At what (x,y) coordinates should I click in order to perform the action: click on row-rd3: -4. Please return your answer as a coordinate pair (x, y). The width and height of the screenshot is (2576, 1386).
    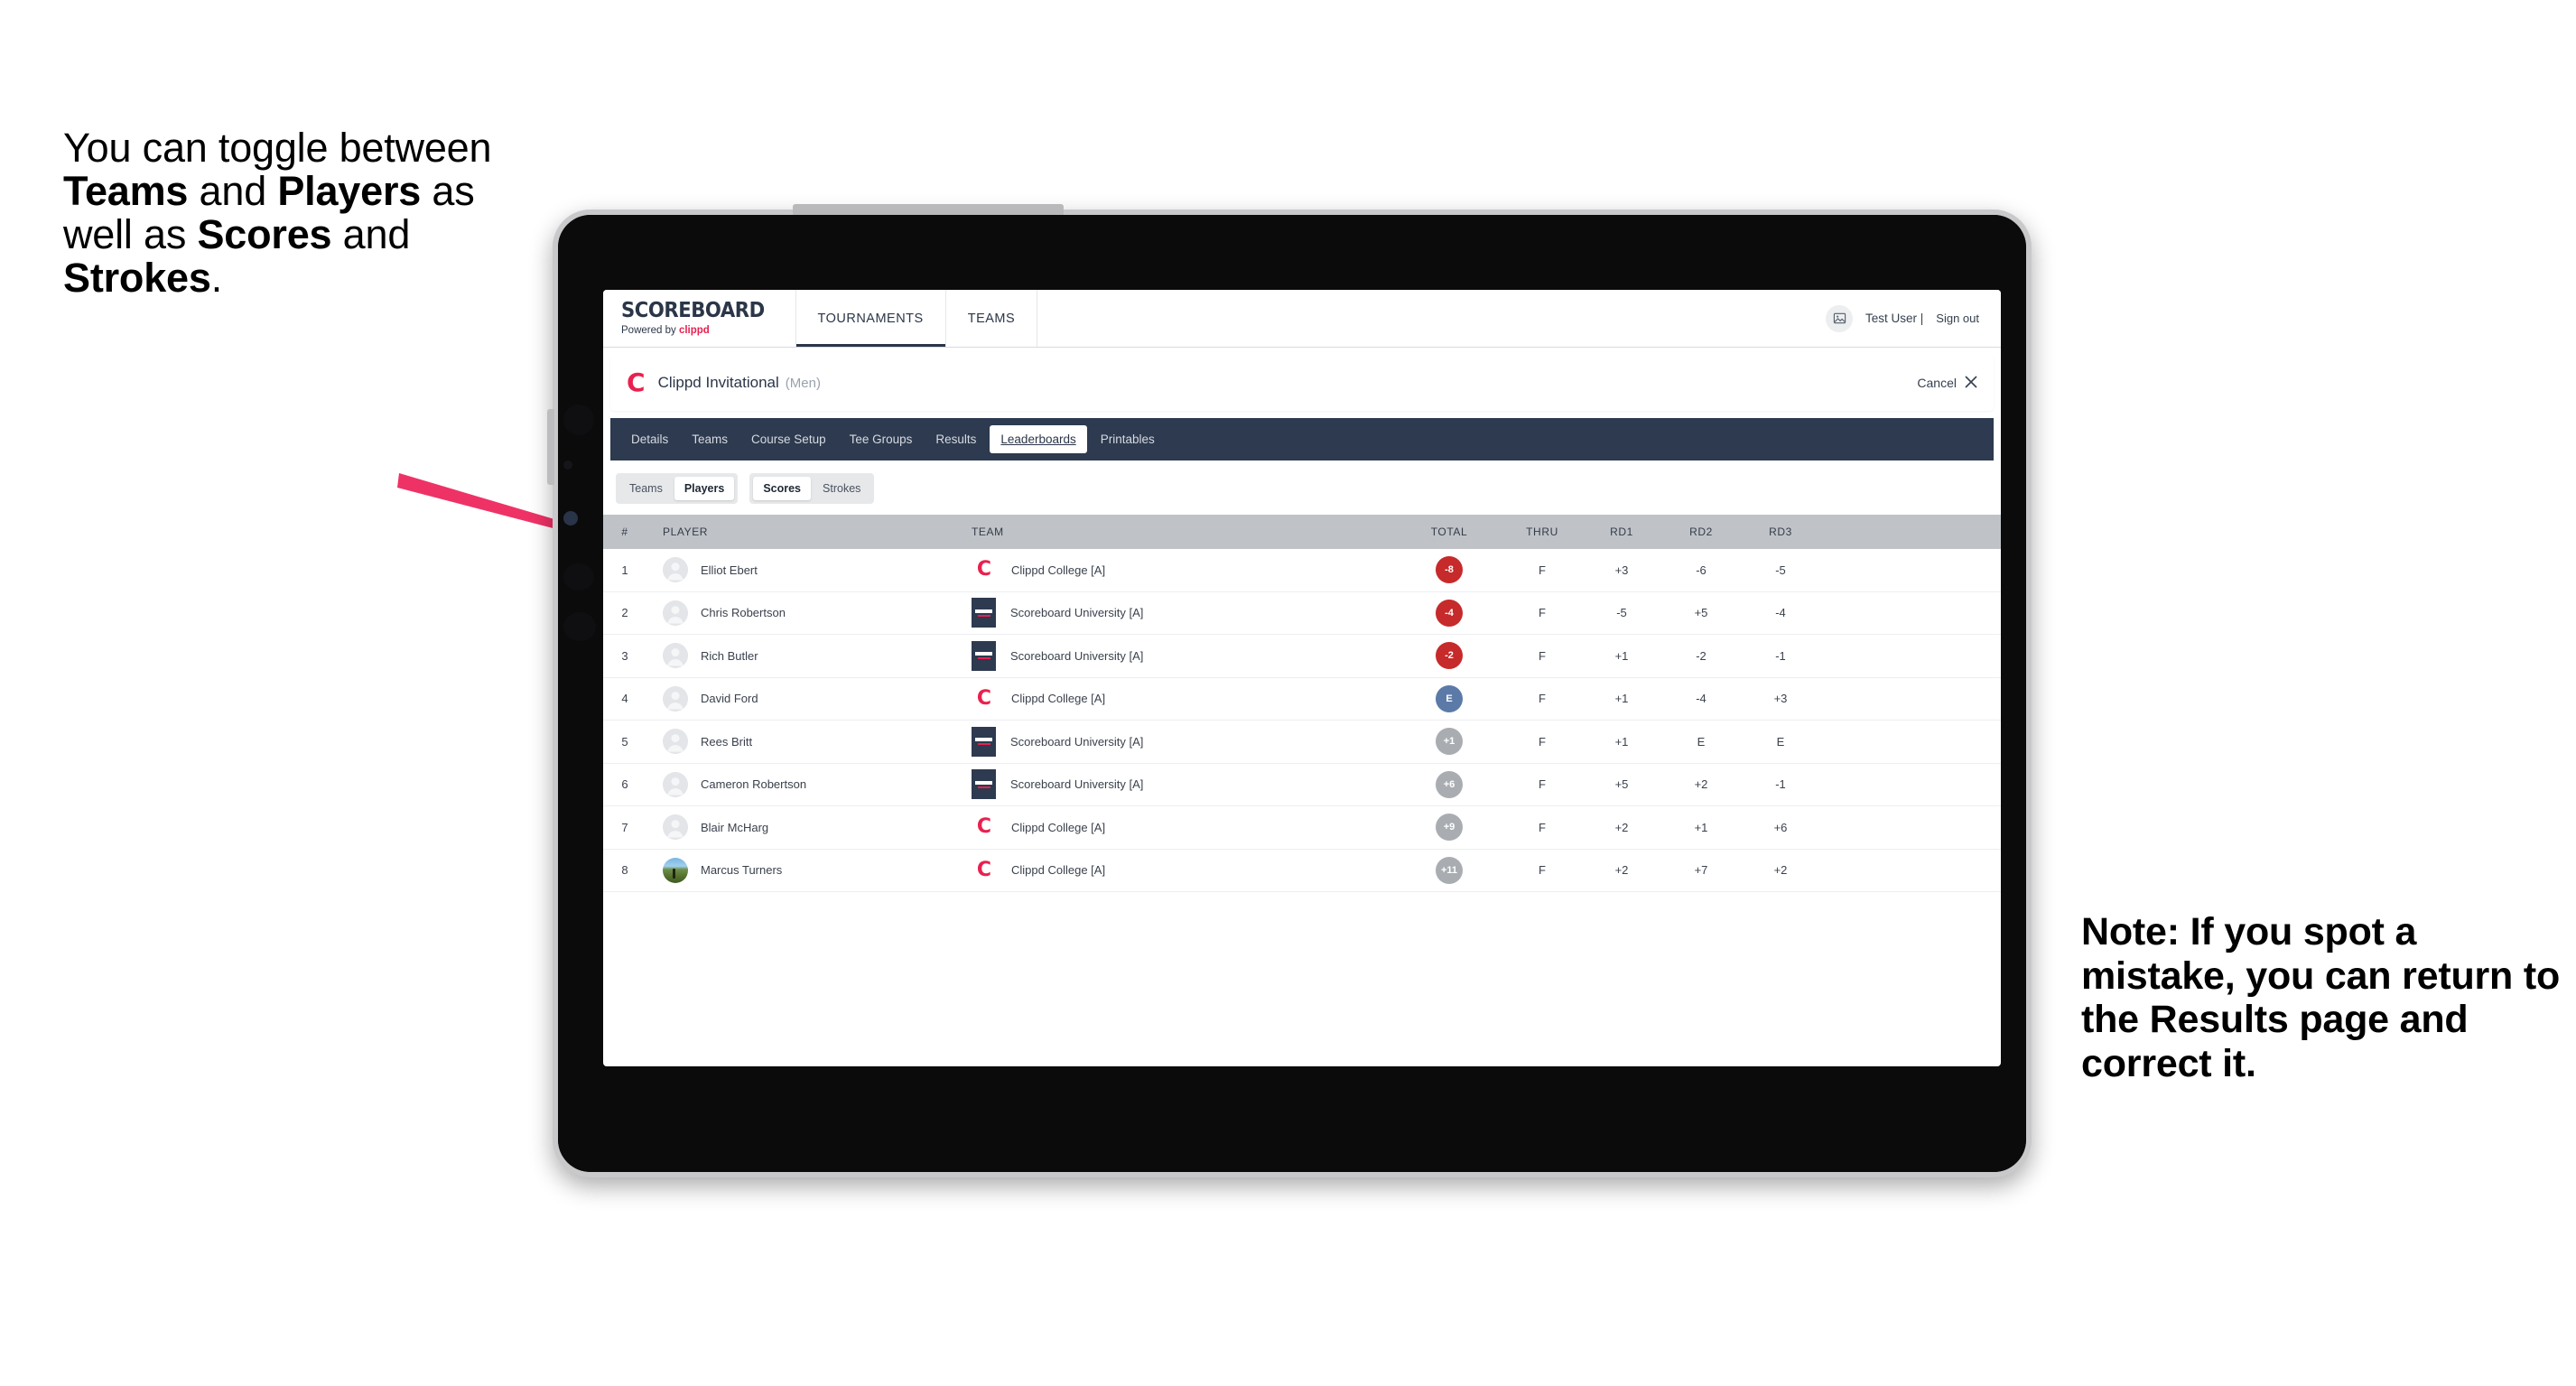
    Looking at the image, I should click on (1780, 613).